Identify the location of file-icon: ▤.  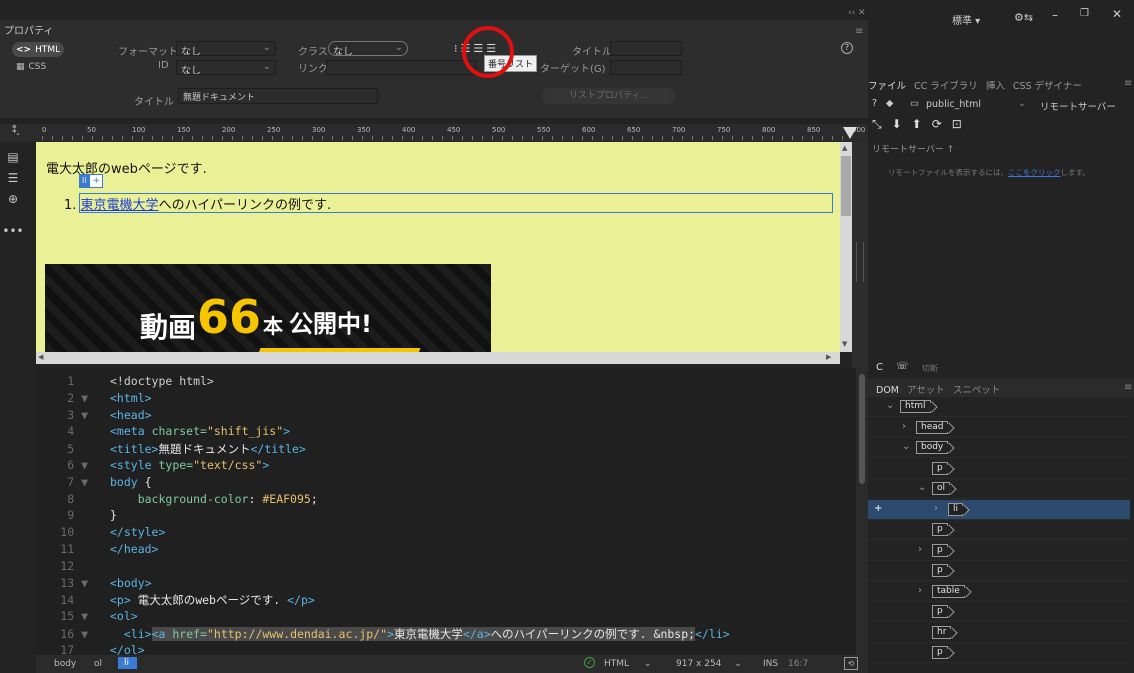
(13, 157).